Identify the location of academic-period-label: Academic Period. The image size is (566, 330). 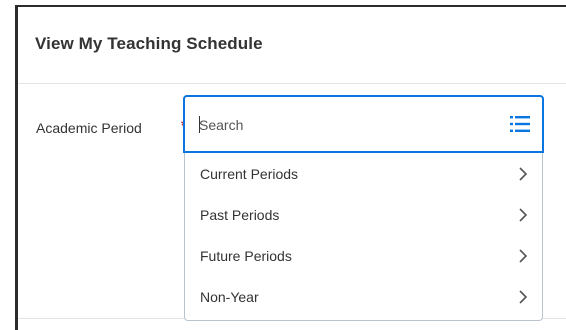
(89, 128).